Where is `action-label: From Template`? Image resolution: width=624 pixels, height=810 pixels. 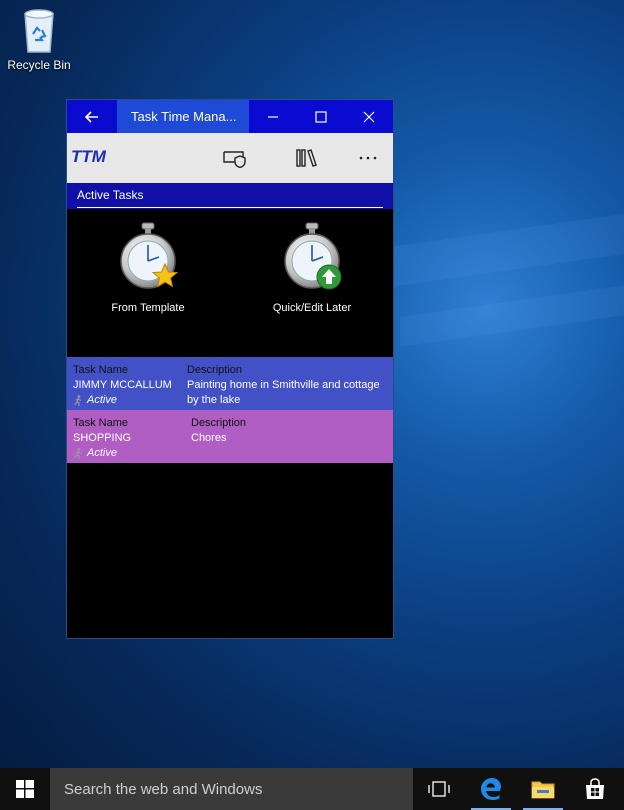
action-label: From Template is located at coordinates (148, 308).